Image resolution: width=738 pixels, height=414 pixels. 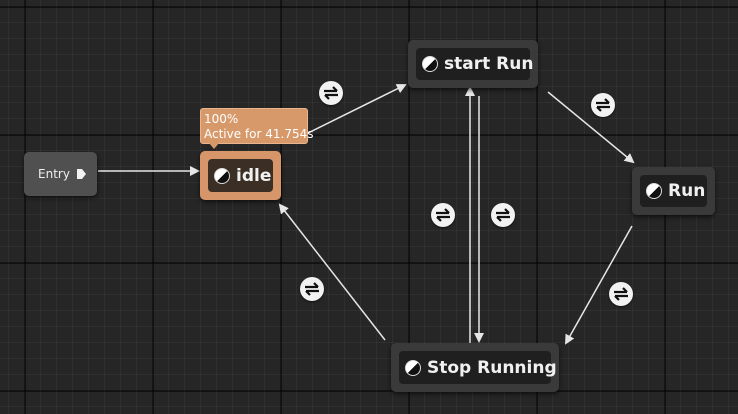 I want to click on wire-idle-startrun, so click(x=353, y=111).